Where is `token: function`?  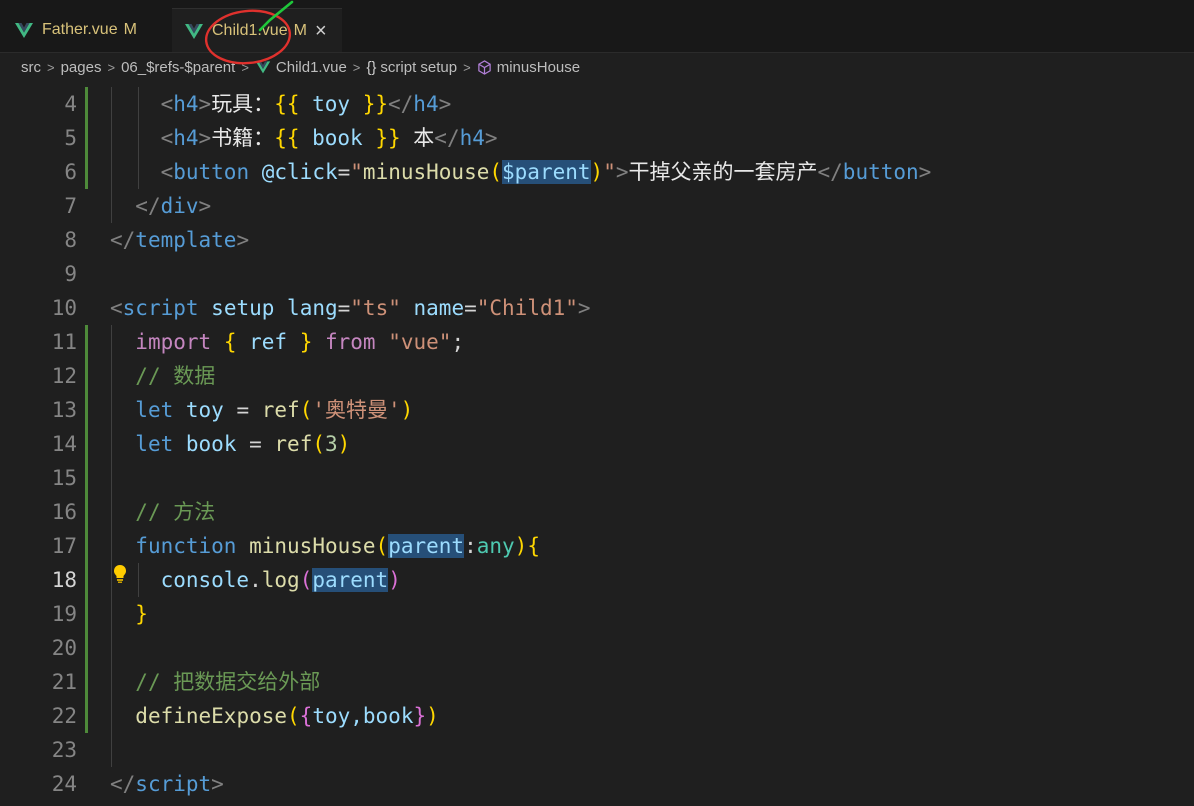 token: function is located at coordinates (186, 546).